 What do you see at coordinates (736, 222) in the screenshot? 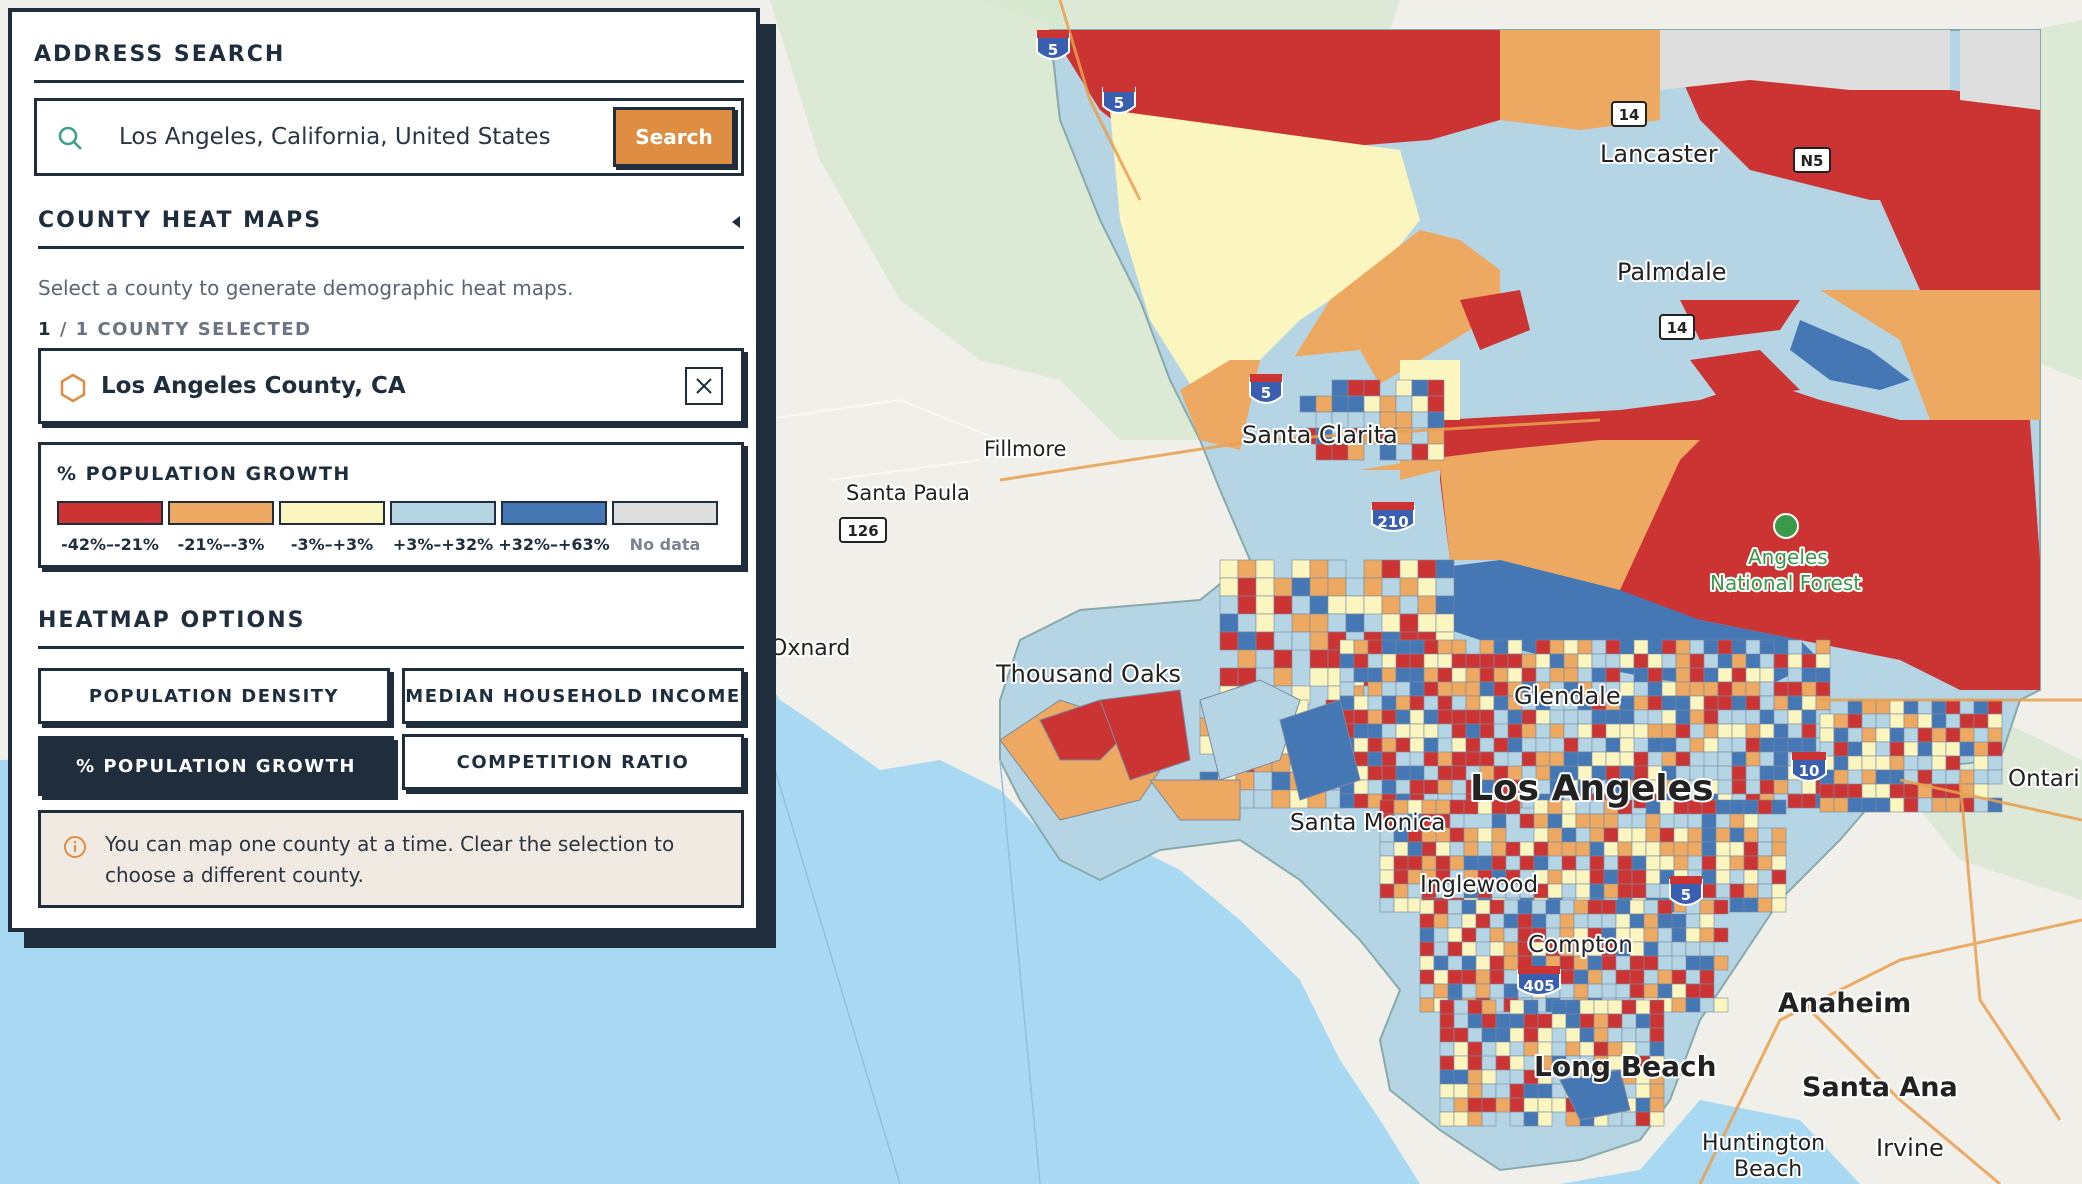
I see `collapse-left-icon` at bounding box center [736, 222].